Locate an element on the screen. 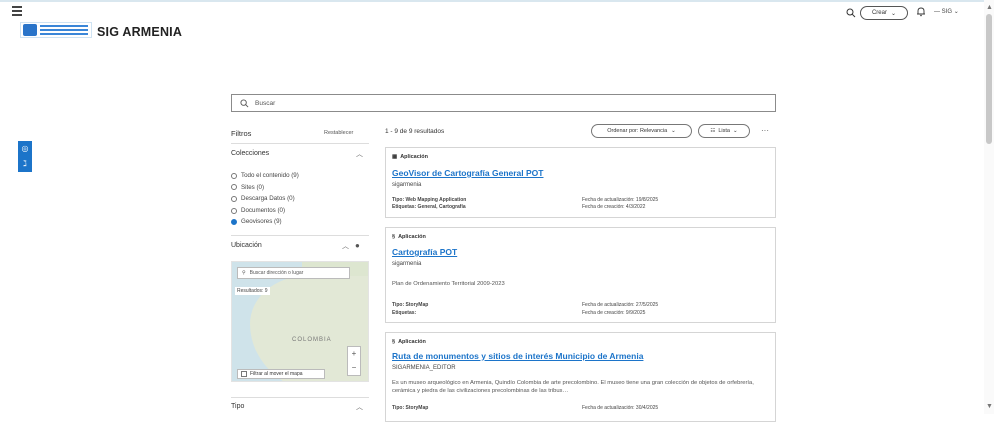  item-created-date: Fecha de creación: 4/3/2022 is located at coordinates (614, 207).